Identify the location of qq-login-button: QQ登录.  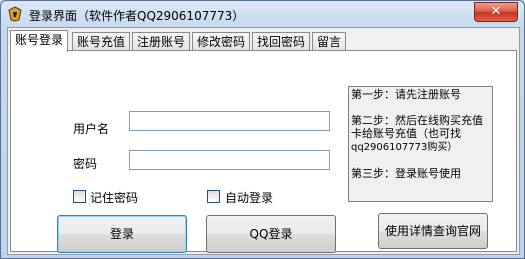
(271, 234).